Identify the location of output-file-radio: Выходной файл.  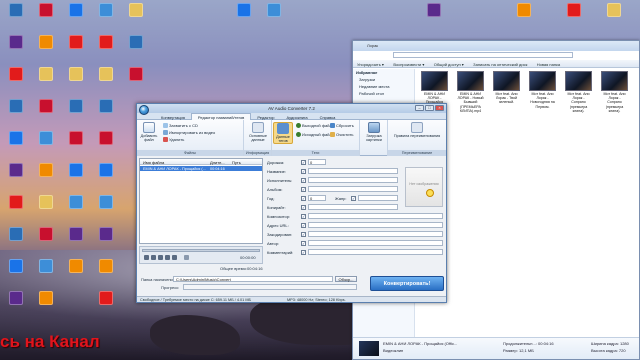
(314, 126).